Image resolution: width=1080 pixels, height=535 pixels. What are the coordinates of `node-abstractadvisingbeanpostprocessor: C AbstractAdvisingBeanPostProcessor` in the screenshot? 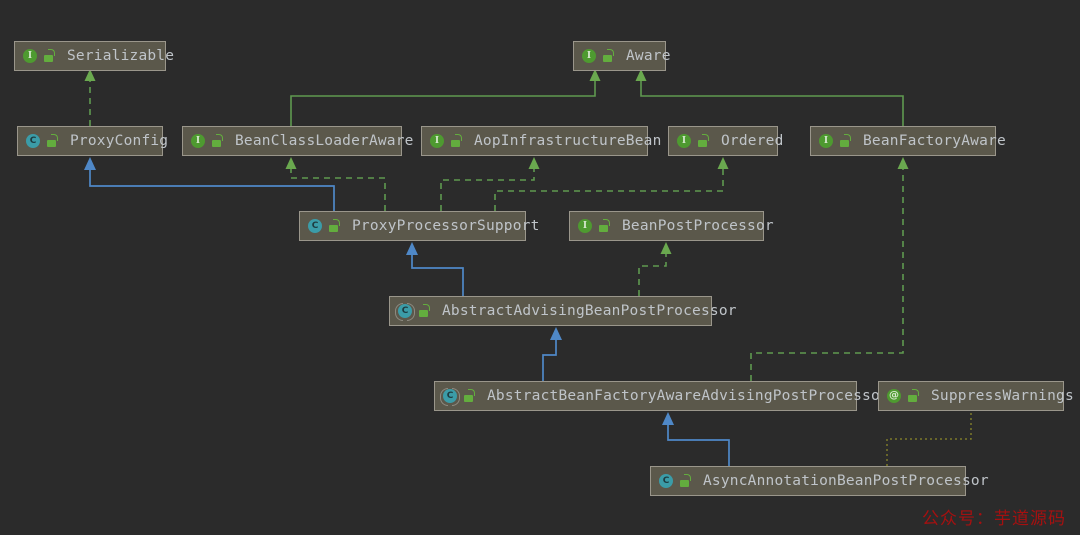 It's located at (562, 311).